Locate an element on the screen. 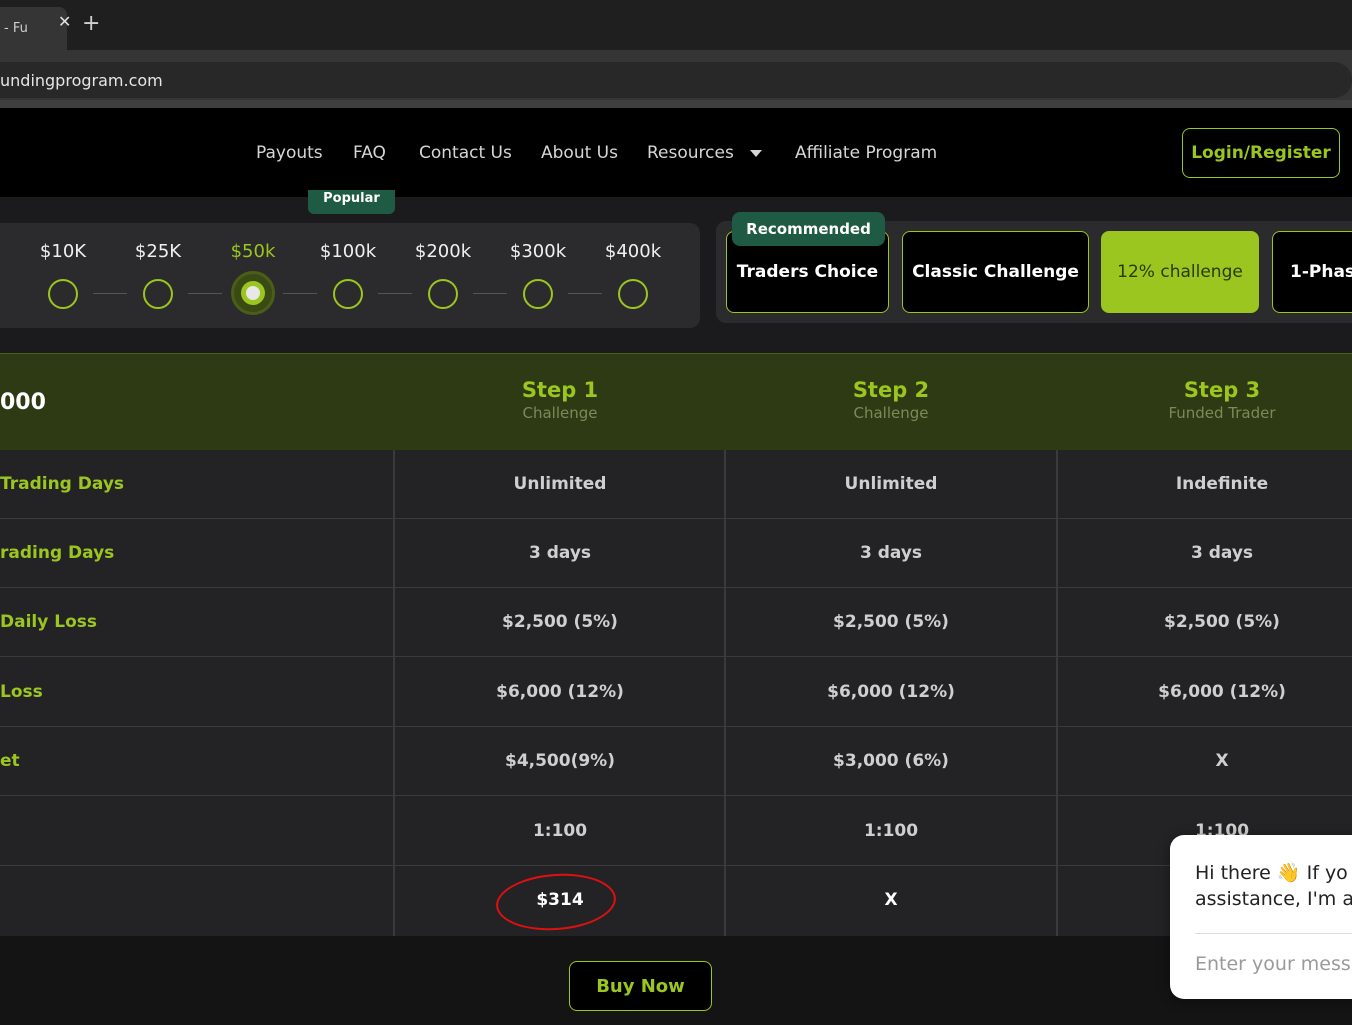  table-cell: Indefinite is located at coordinates (1222, 484).